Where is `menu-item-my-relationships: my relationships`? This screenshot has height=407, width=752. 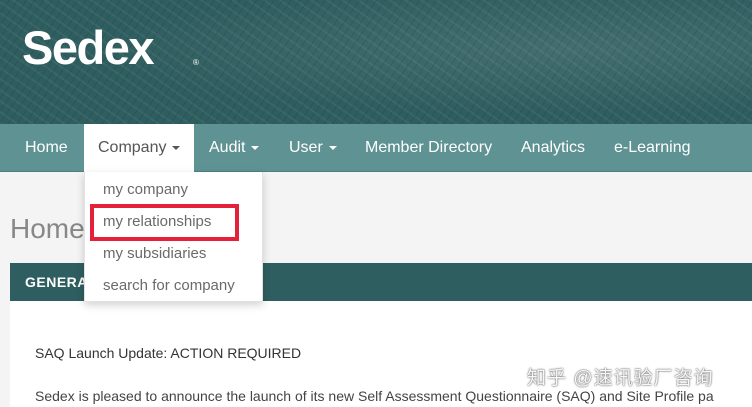
menu-item-my-relationships: my relationships is located at coordinates (157, 221).